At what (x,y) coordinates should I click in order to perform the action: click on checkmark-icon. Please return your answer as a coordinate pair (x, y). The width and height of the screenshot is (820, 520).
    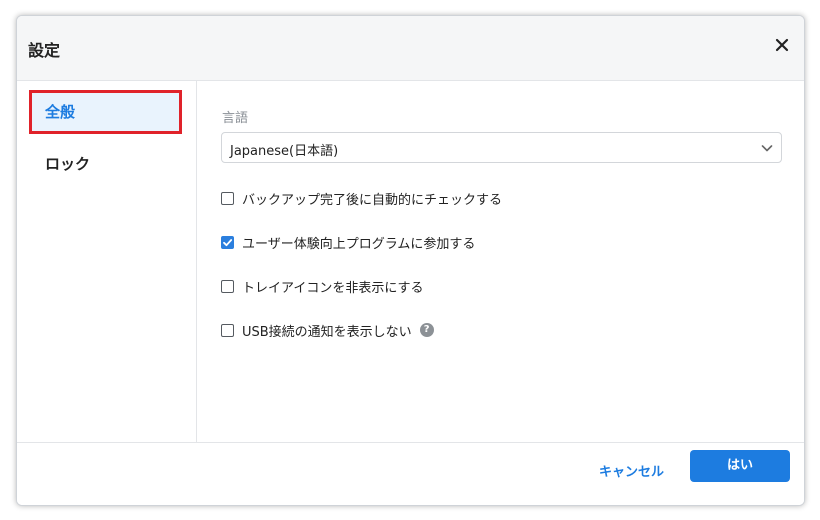
    Looking at the image, I should click on (228, 242).